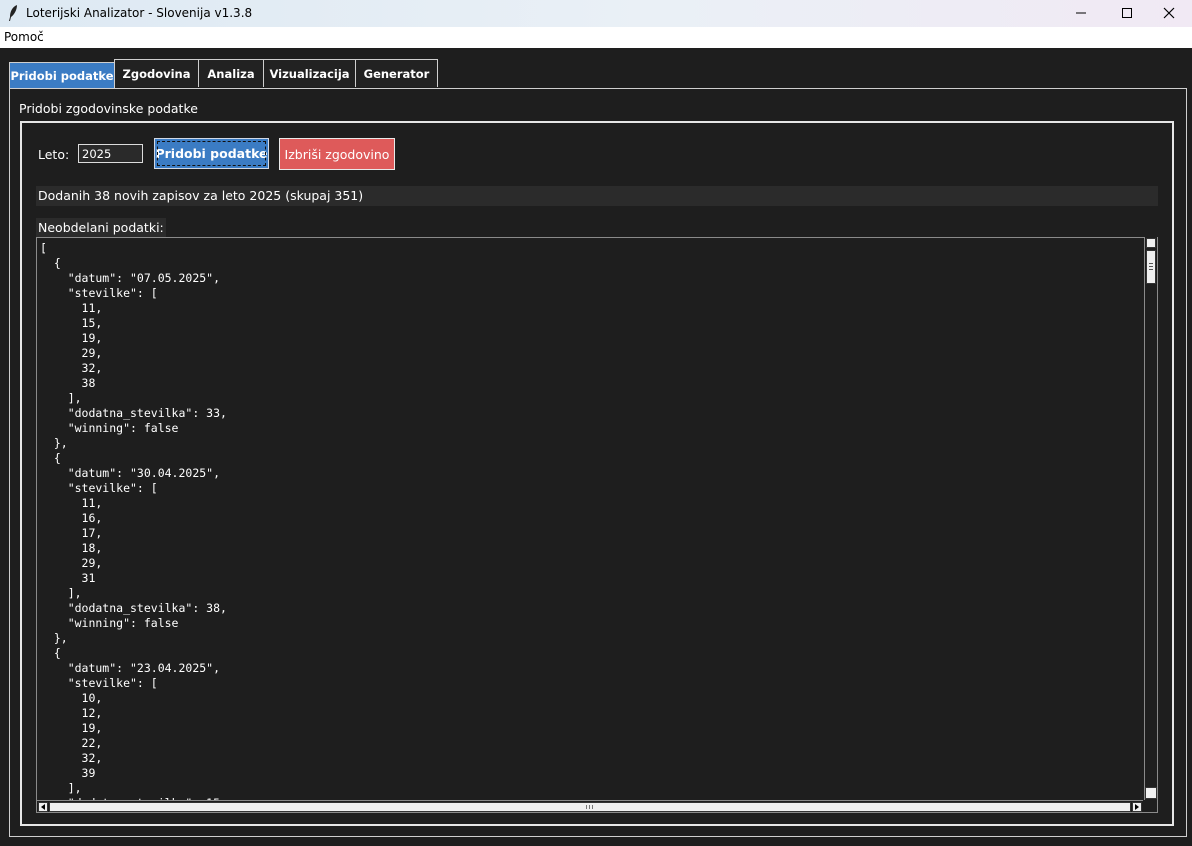 The height and width of the screenshot is (846, 1192). I want to click on horizontal-scrollbar, so click(590, 806).